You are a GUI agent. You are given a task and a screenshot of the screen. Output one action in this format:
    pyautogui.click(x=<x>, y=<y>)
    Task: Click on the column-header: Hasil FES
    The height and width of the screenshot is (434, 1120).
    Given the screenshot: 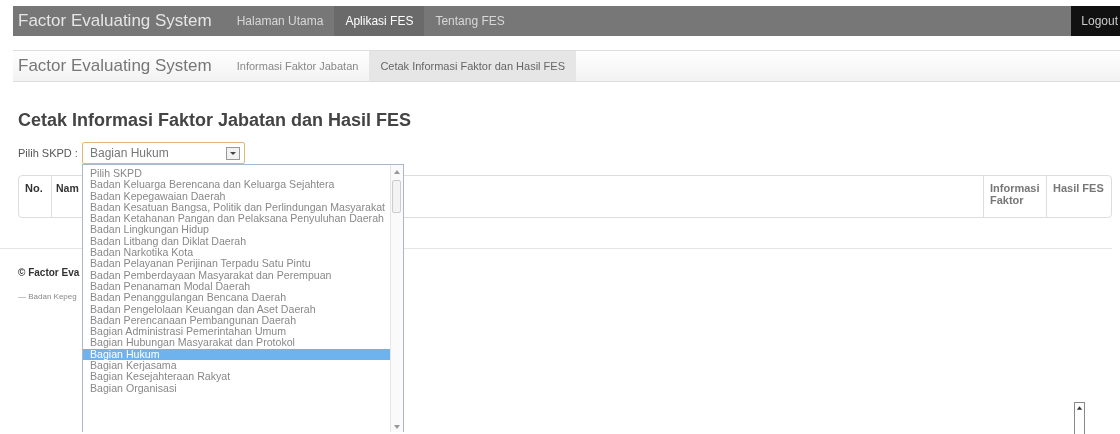 What is the action you would take?
    pyautogui.click(x=1078, y=196)
    